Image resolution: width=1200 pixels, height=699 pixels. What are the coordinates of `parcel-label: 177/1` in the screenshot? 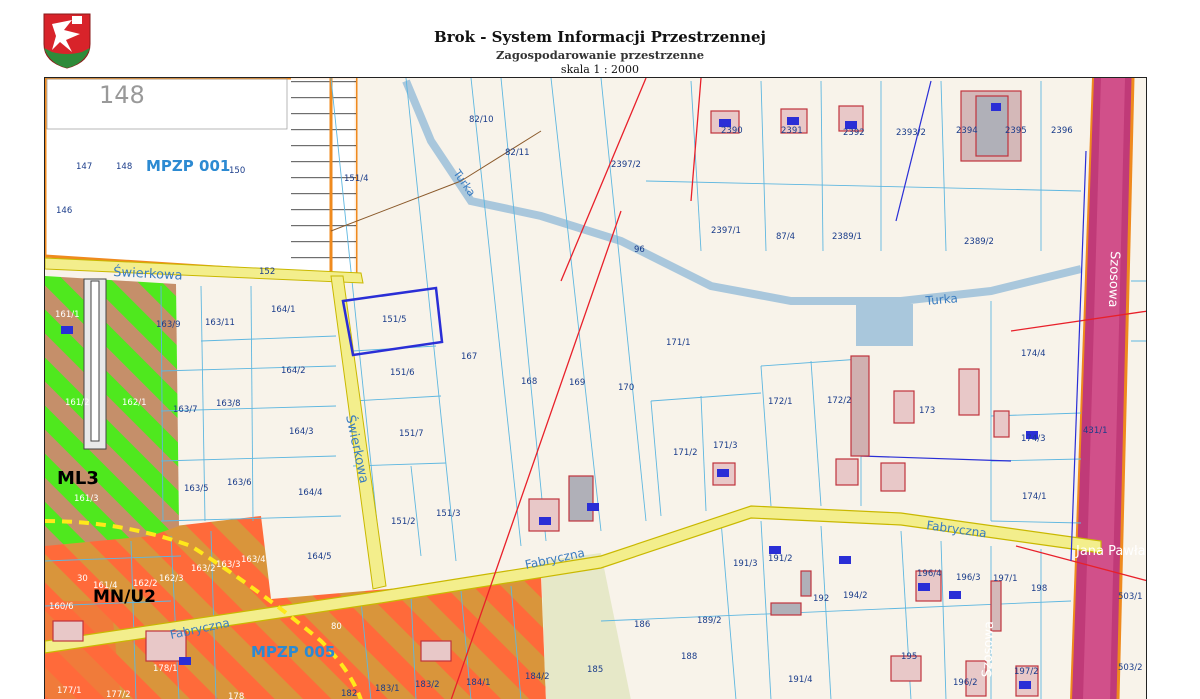 It's located at (69, 691).